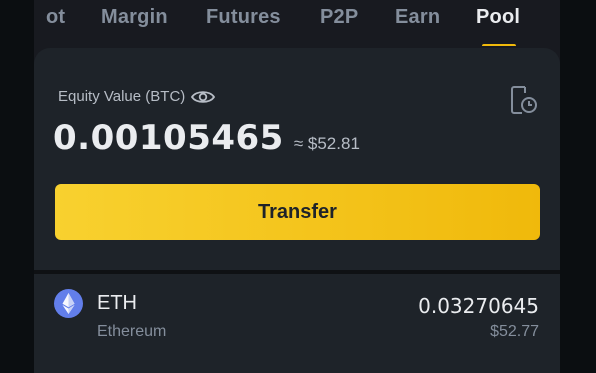  What do you see at coordinates (132, 331) in the screenshot?
I see `asset-name: Ethereum` at bounding box center [132, 331].